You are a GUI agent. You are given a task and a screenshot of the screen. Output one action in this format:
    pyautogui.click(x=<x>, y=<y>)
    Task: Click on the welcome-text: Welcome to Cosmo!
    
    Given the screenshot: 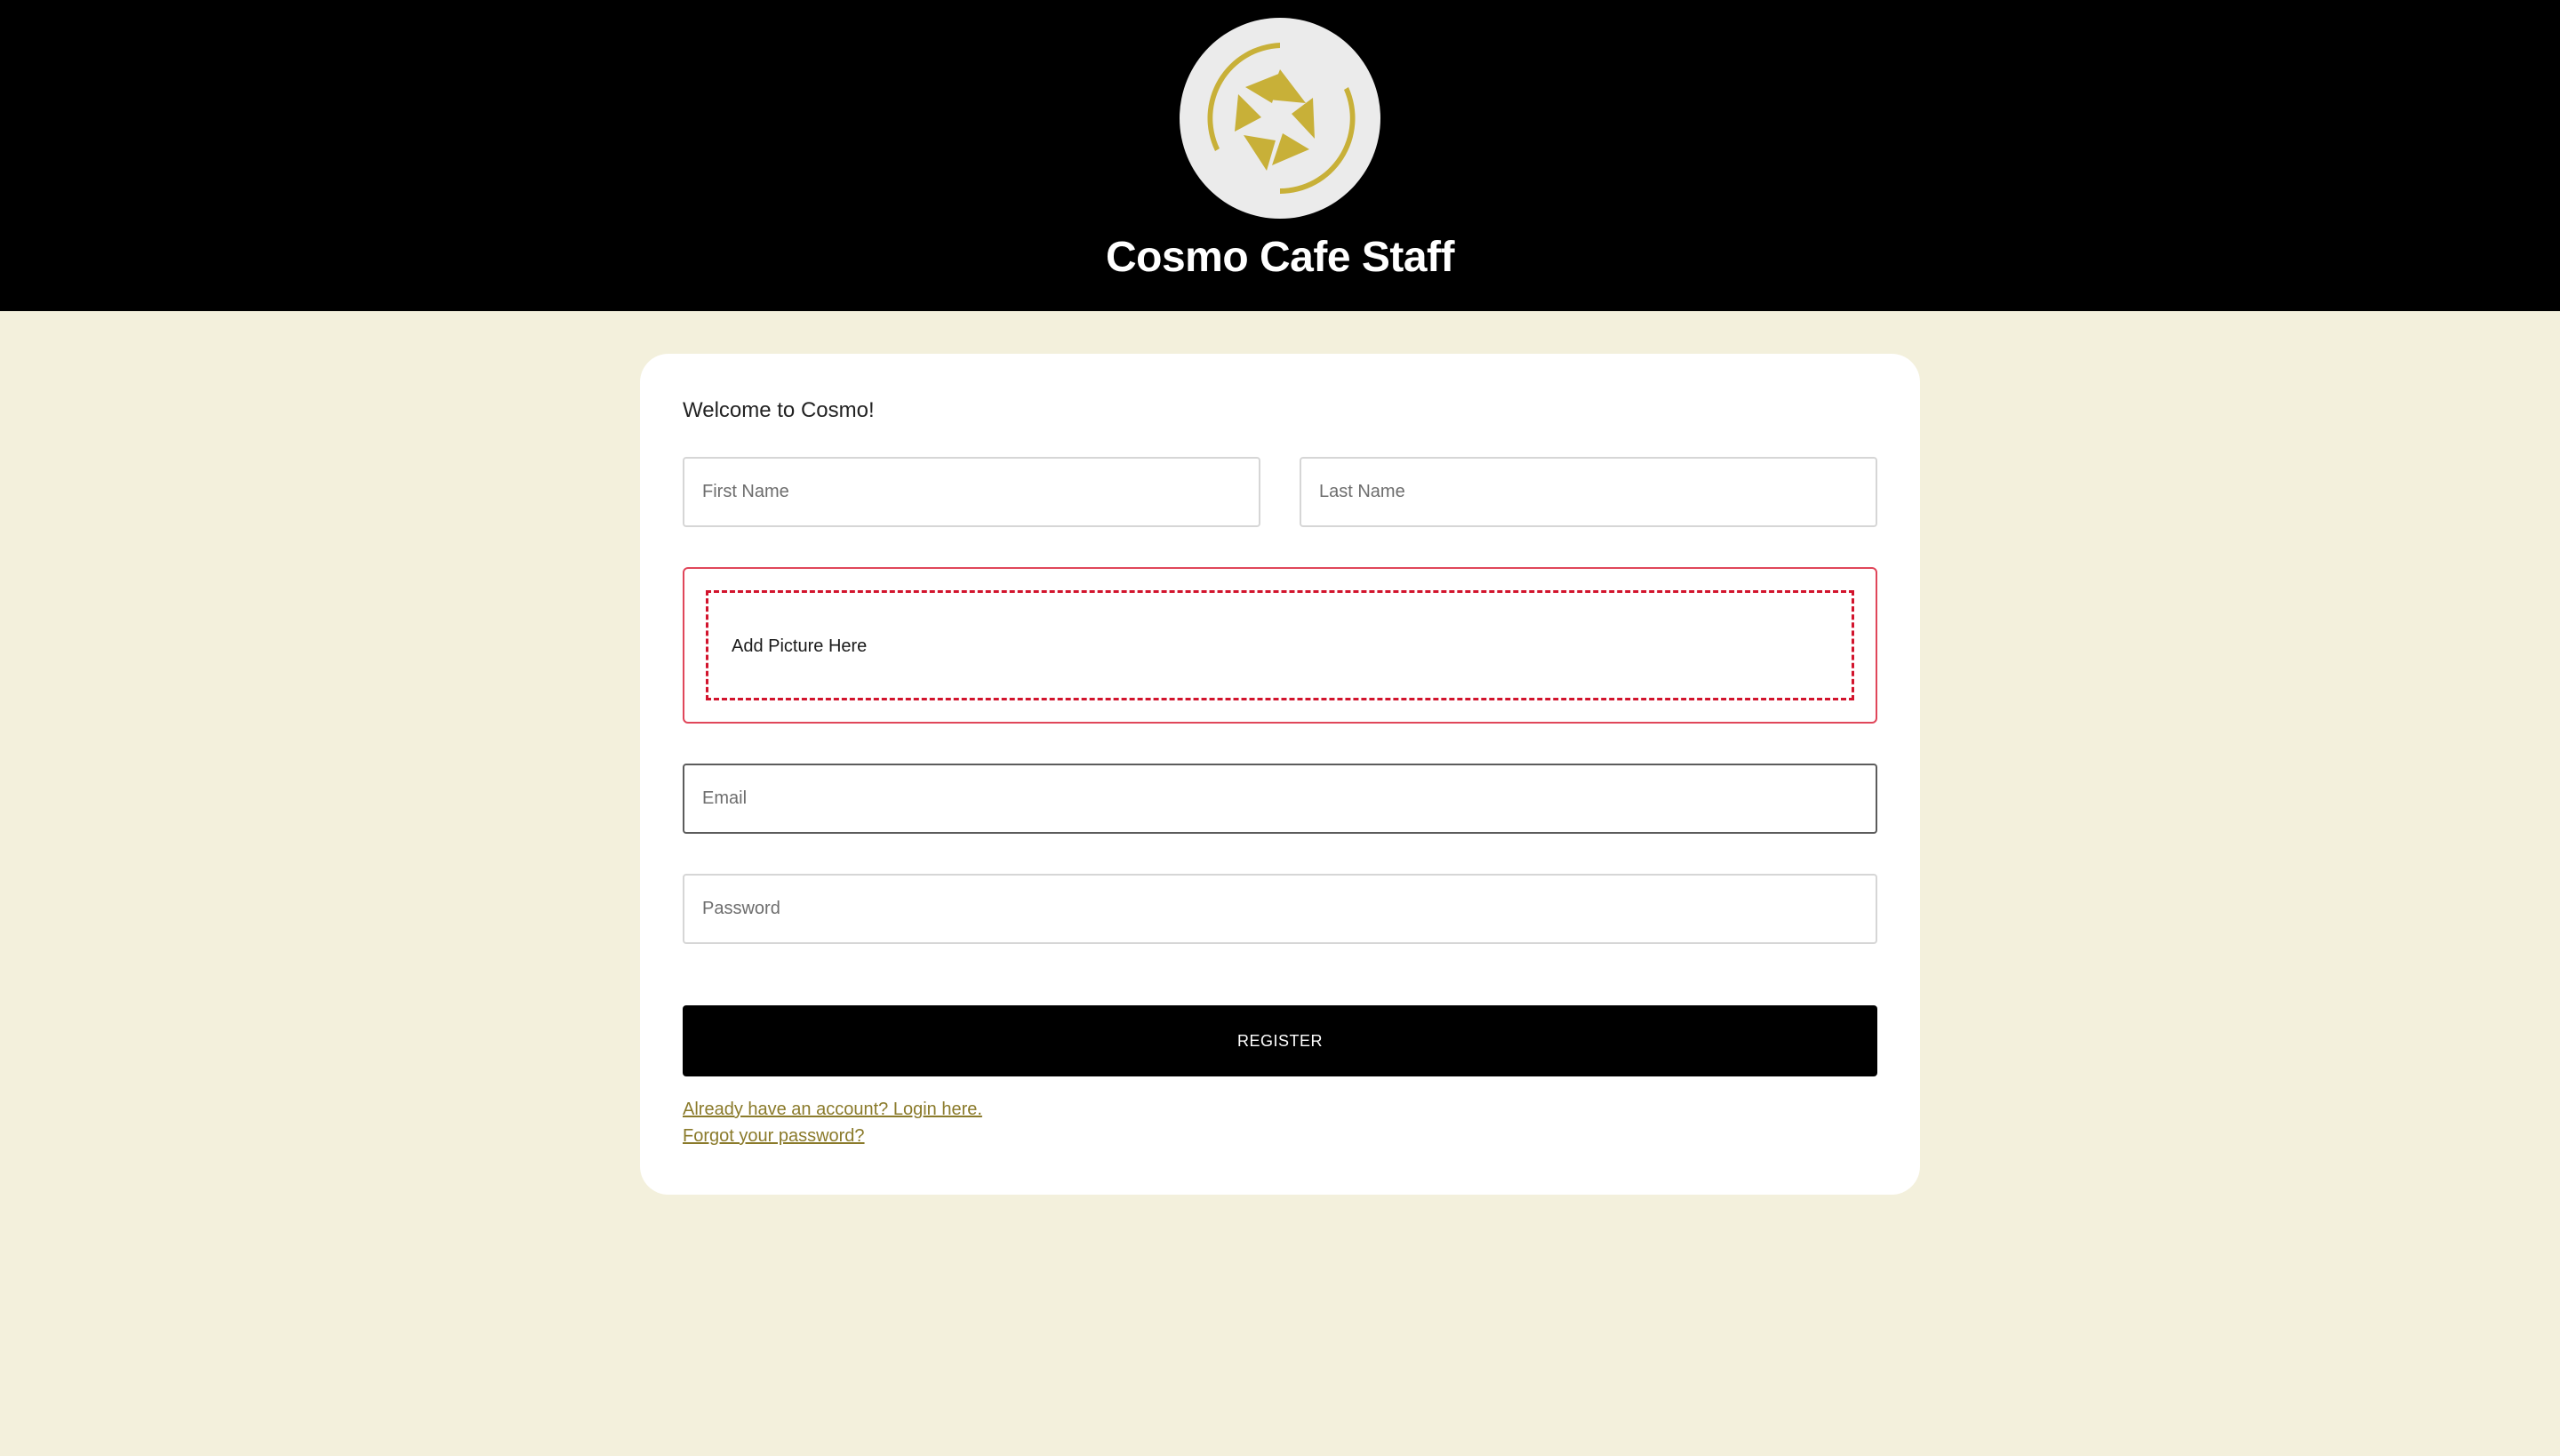 What is the action you would take?
    pyautogui.click(x=779, y=410)
    